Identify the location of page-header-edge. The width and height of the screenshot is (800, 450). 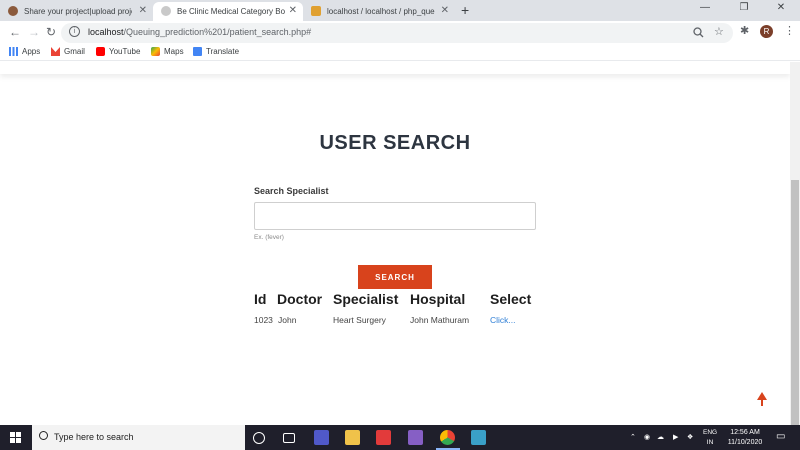
(395, 68).